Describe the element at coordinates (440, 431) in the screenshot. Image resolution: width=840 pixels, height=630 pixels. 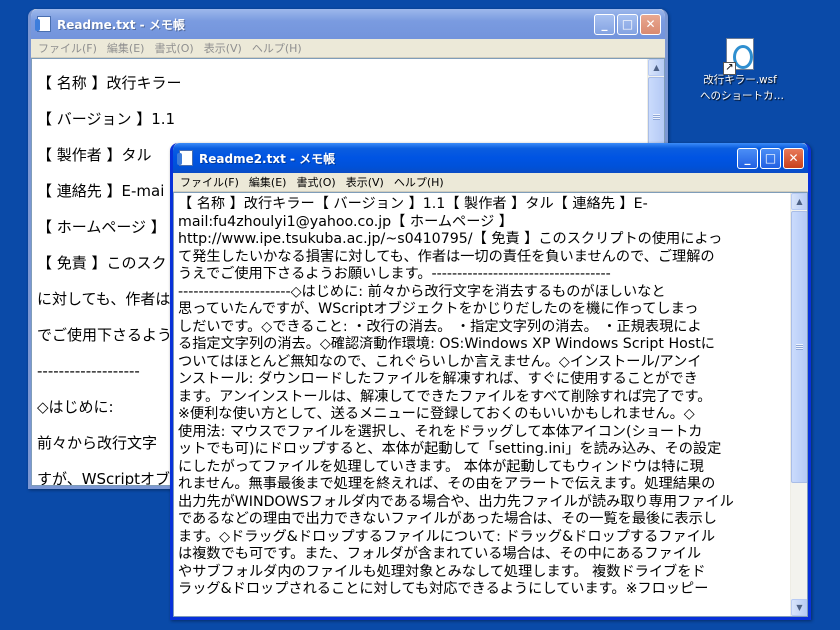
I see `text-line: 使用法: マウスでファイルを選択し、それをドラッグして本体アイコン(ショートカ` at that location.